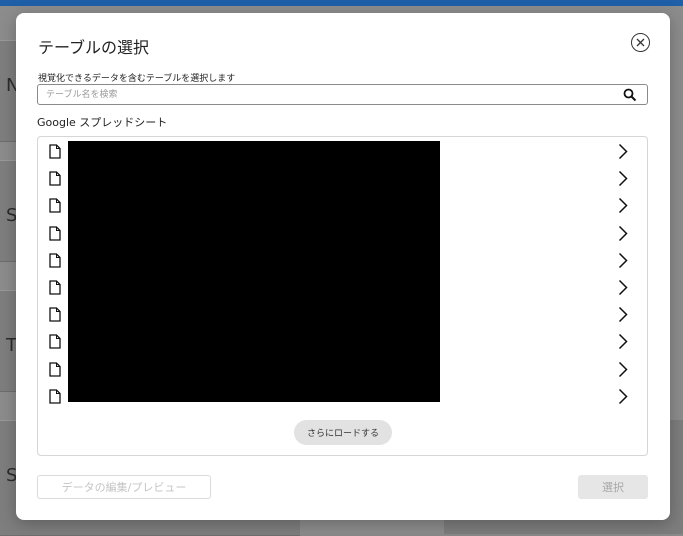 The image size is (683, 536). Describe the element at coordinates (343, 432) in the screenshot. I see `load-more-button: さらにロードする` at that location.